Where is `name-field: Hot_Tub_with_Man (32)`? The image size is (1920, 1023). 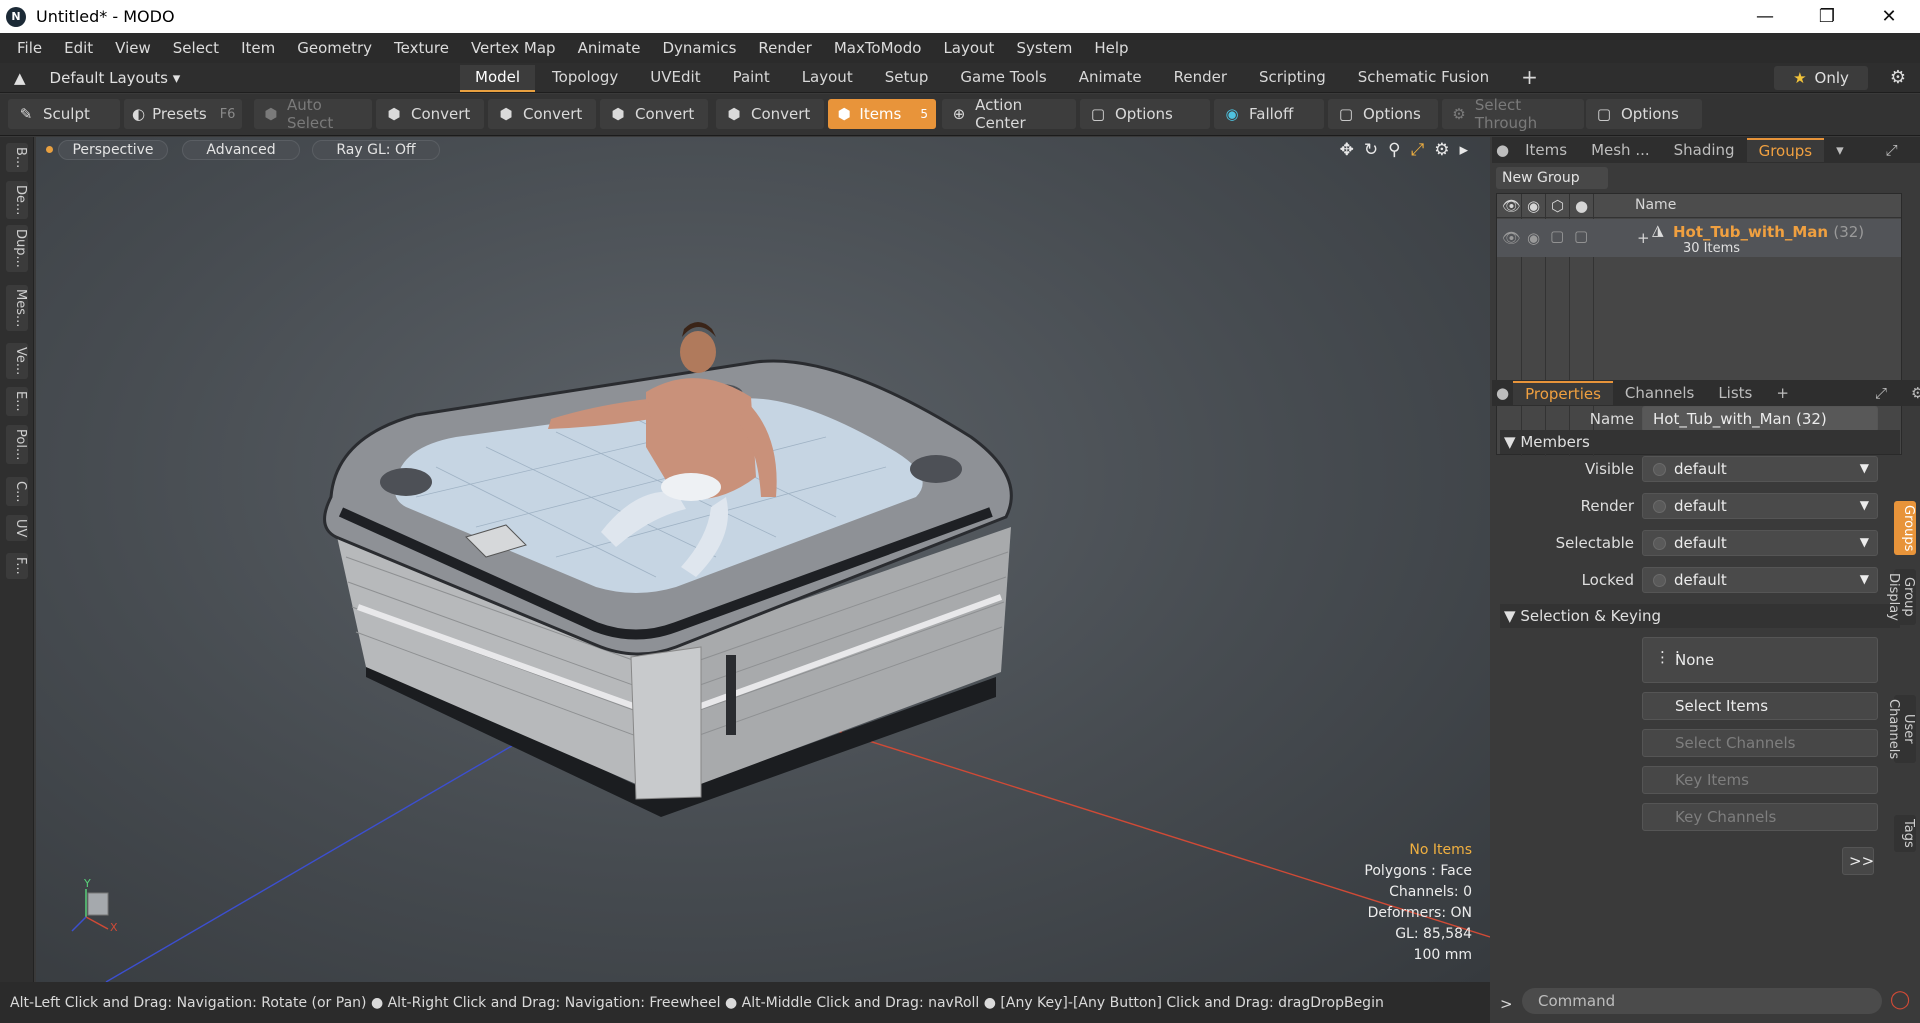
name-field: Hot_Tub_with_Man (32) is located at coordinates (1760, 419).